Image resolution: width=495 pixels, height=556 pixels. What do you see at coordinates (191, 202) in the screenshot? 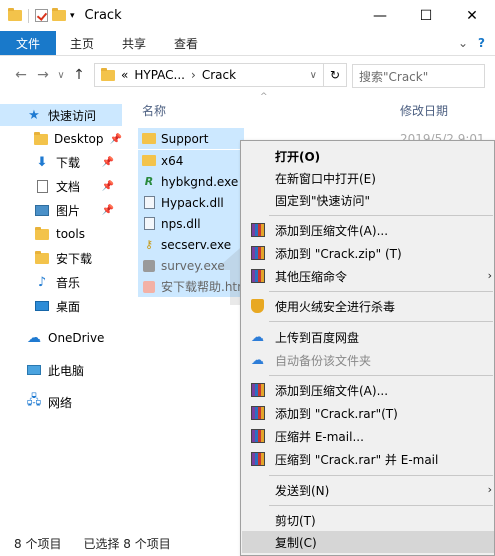
I see `file-row: Hypack.dll` at bounding box center [191, 202].